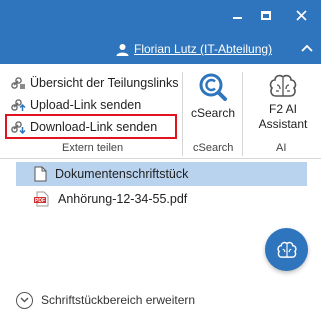  What do you see at coordinates (122, 174) in the screenshot?
I see `file-name: Dokumentenschriftstück` at bounding box center [122, 174].